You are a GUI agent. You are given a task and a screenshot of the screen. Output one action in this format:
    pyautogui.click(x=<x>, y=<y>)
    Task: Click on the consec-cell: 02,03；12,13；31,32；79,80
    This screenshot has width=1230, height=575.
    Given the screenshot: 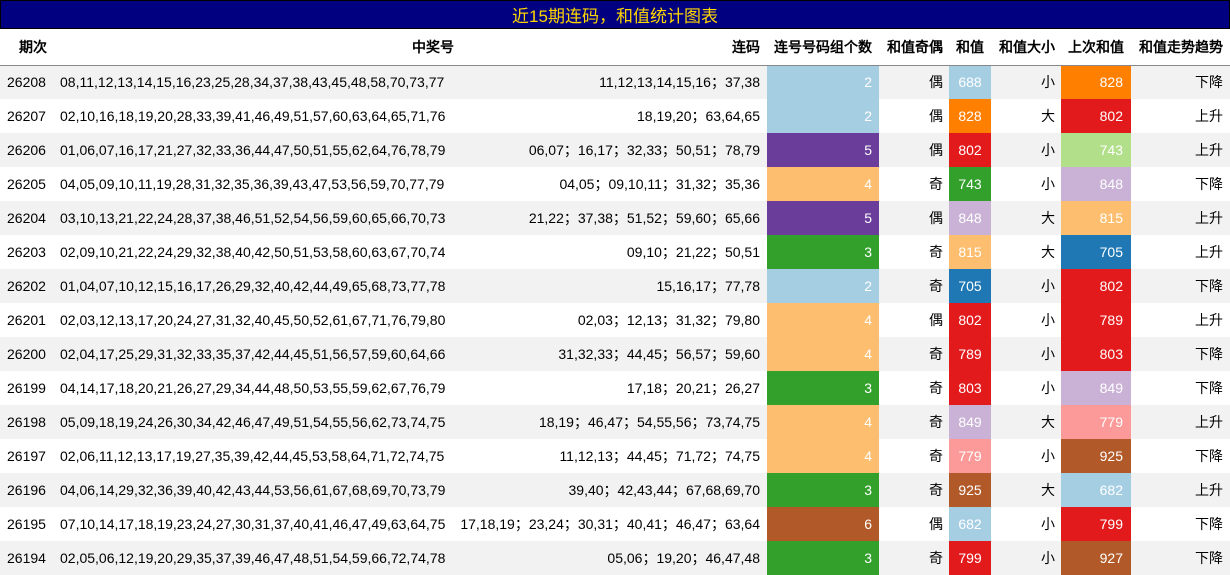 What is the action you would take?
    pyautogui.click(x=668, y=320)
    